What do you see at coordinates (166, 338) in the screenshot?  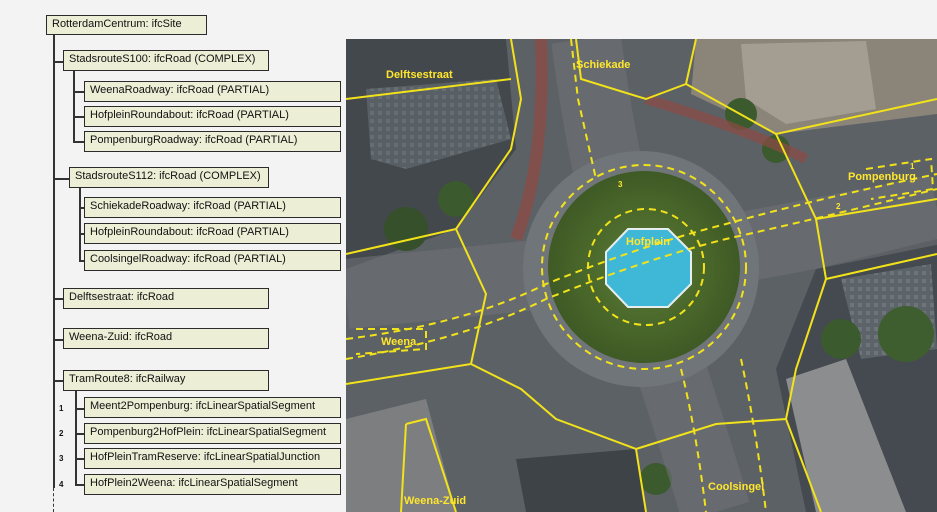 I see `weena-zuid-node: Weena-Zuid: ifcRoad` at bounding box center [166, 338].